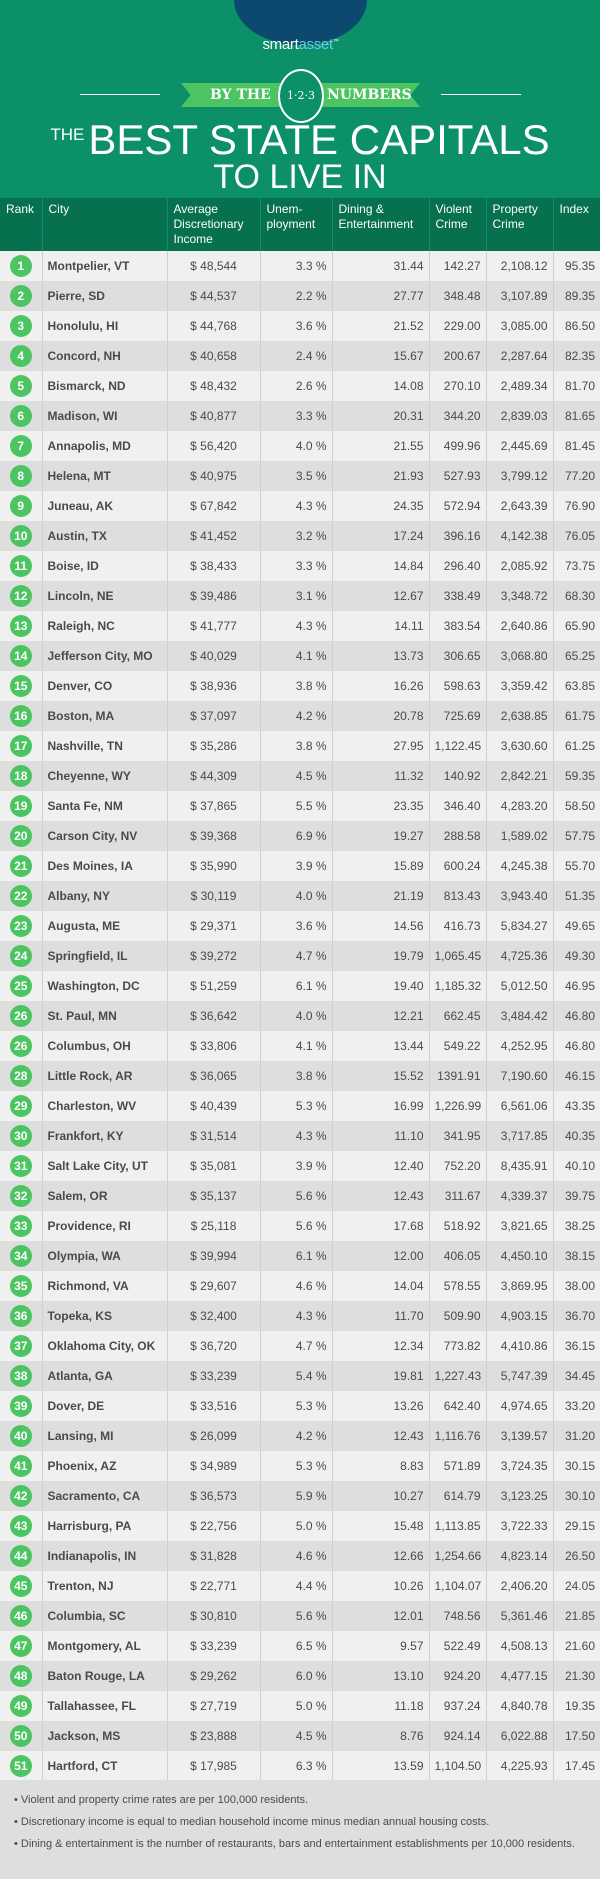 This screenshot has height=1879, width=600. I want to click on cell-rank: 28, so click(21, 1076).